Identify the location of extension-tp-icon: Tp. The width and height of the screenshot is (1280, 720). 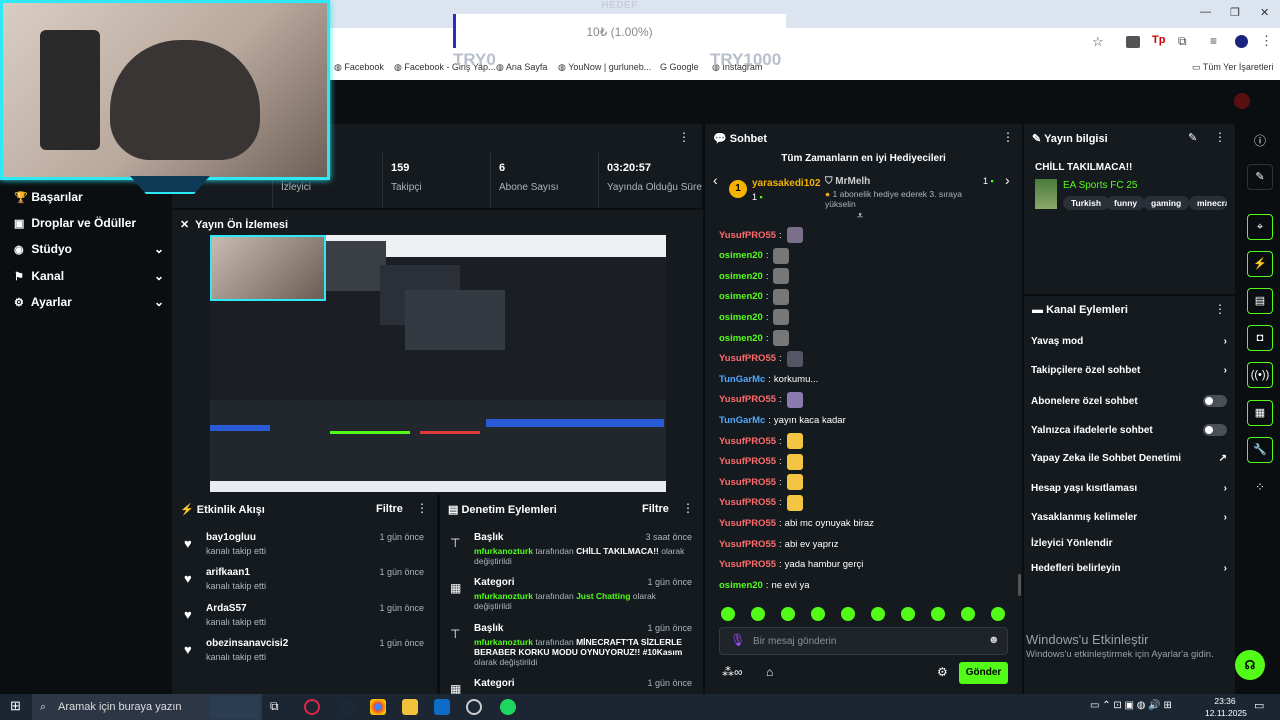
(1158, 40).